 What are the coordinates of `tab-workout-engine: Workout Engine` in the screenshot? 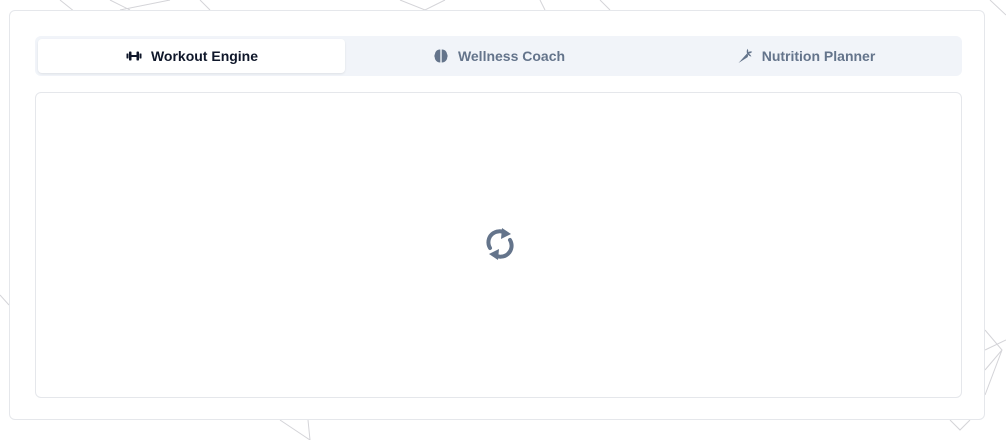 It's located at (191, 56).